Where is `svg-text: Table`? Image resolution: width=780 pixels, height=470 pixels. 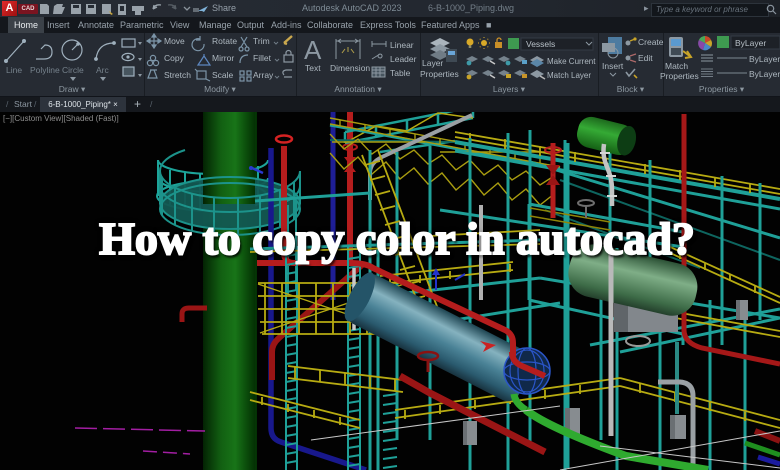 svg-text: Table is located at coordinates (400, 73).